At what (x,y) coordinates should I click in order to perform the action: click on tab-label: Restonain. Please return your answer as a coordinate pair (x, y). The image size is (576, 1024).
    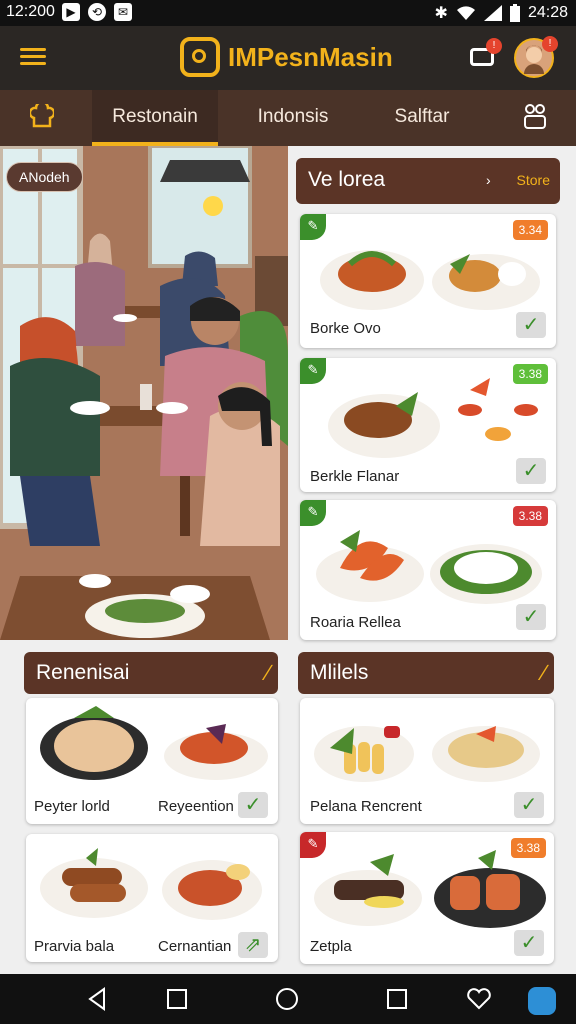
    Looking at the image, I should click on (155, 116).